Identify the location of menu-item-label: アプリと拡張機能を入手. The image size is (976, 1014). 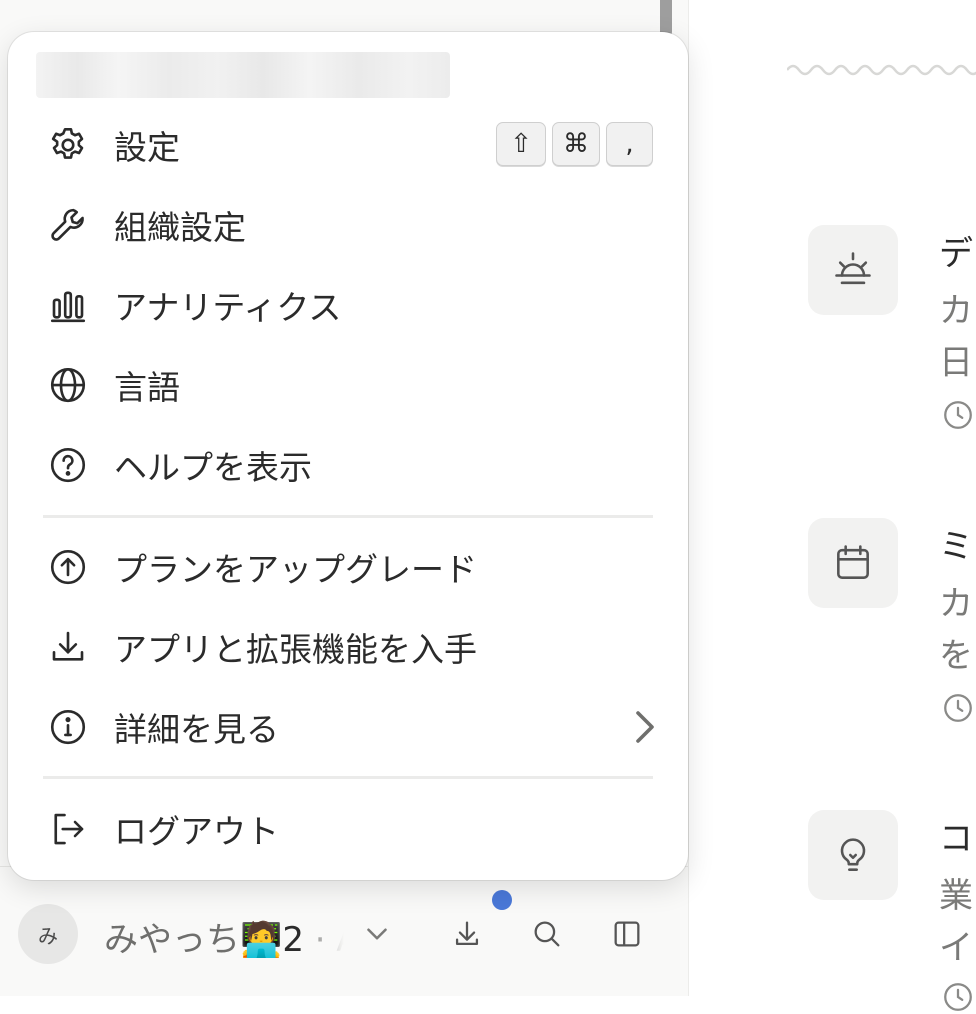
(295, 649).